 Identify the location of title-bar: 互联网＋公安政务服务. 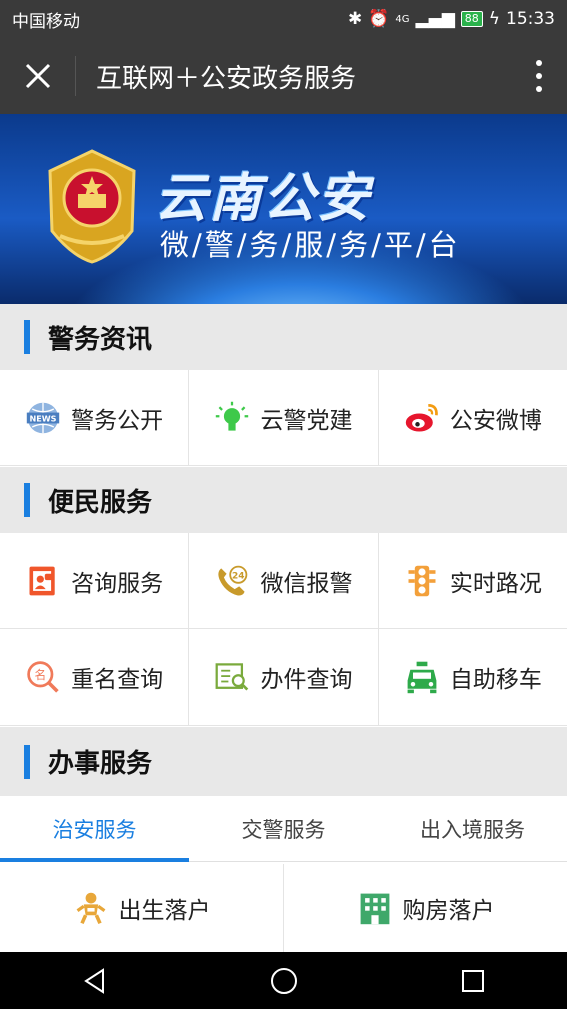
(283, 76).